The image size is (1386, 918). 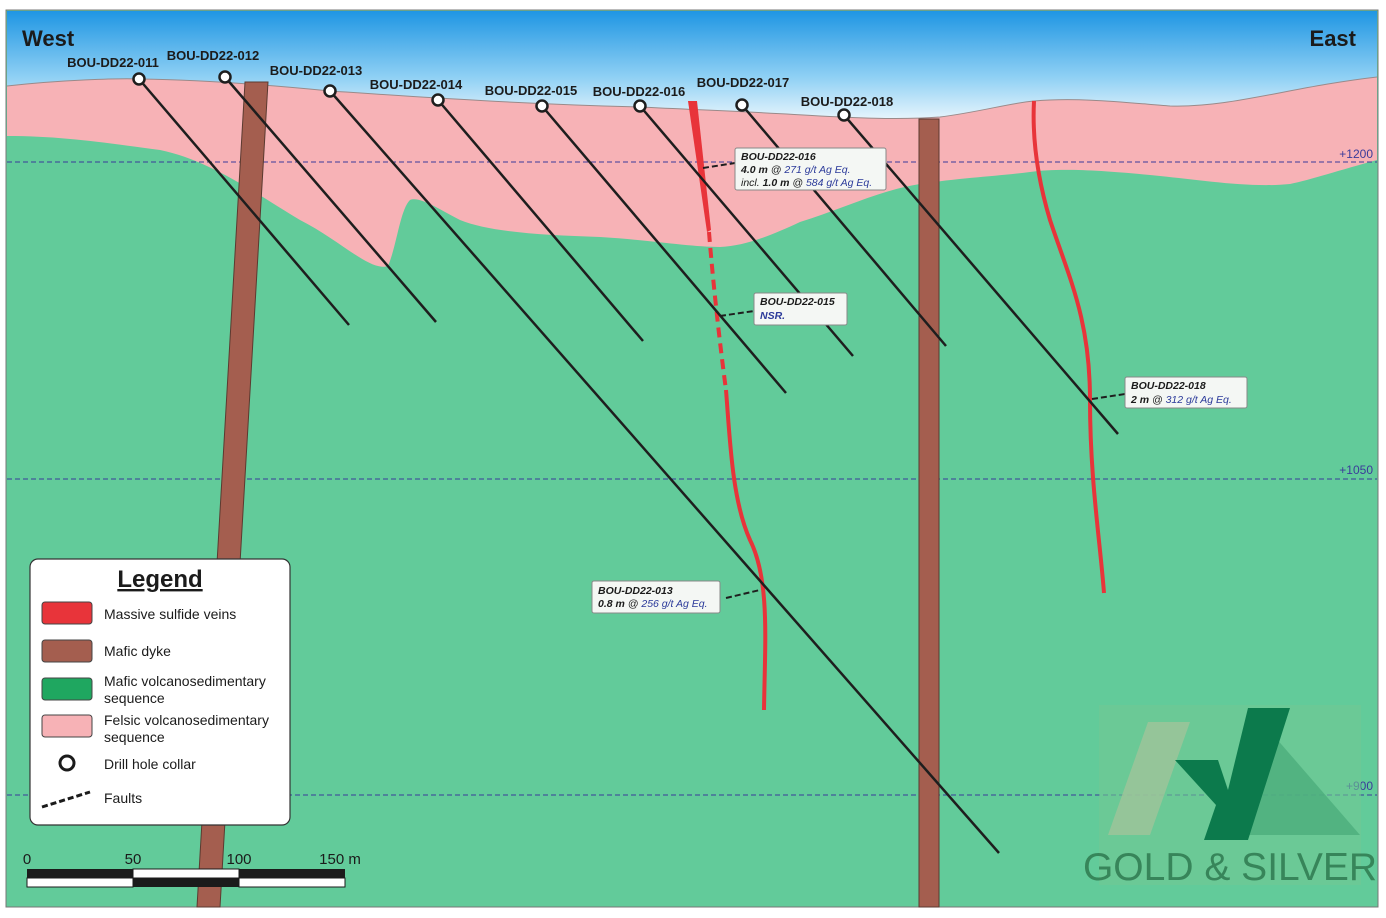 What do you see at coordinates (839, 183) in the screenshot?
I see `callout-grade2-dd016: 584 g/t Ag Eq.` at bounding box center [839, 183].